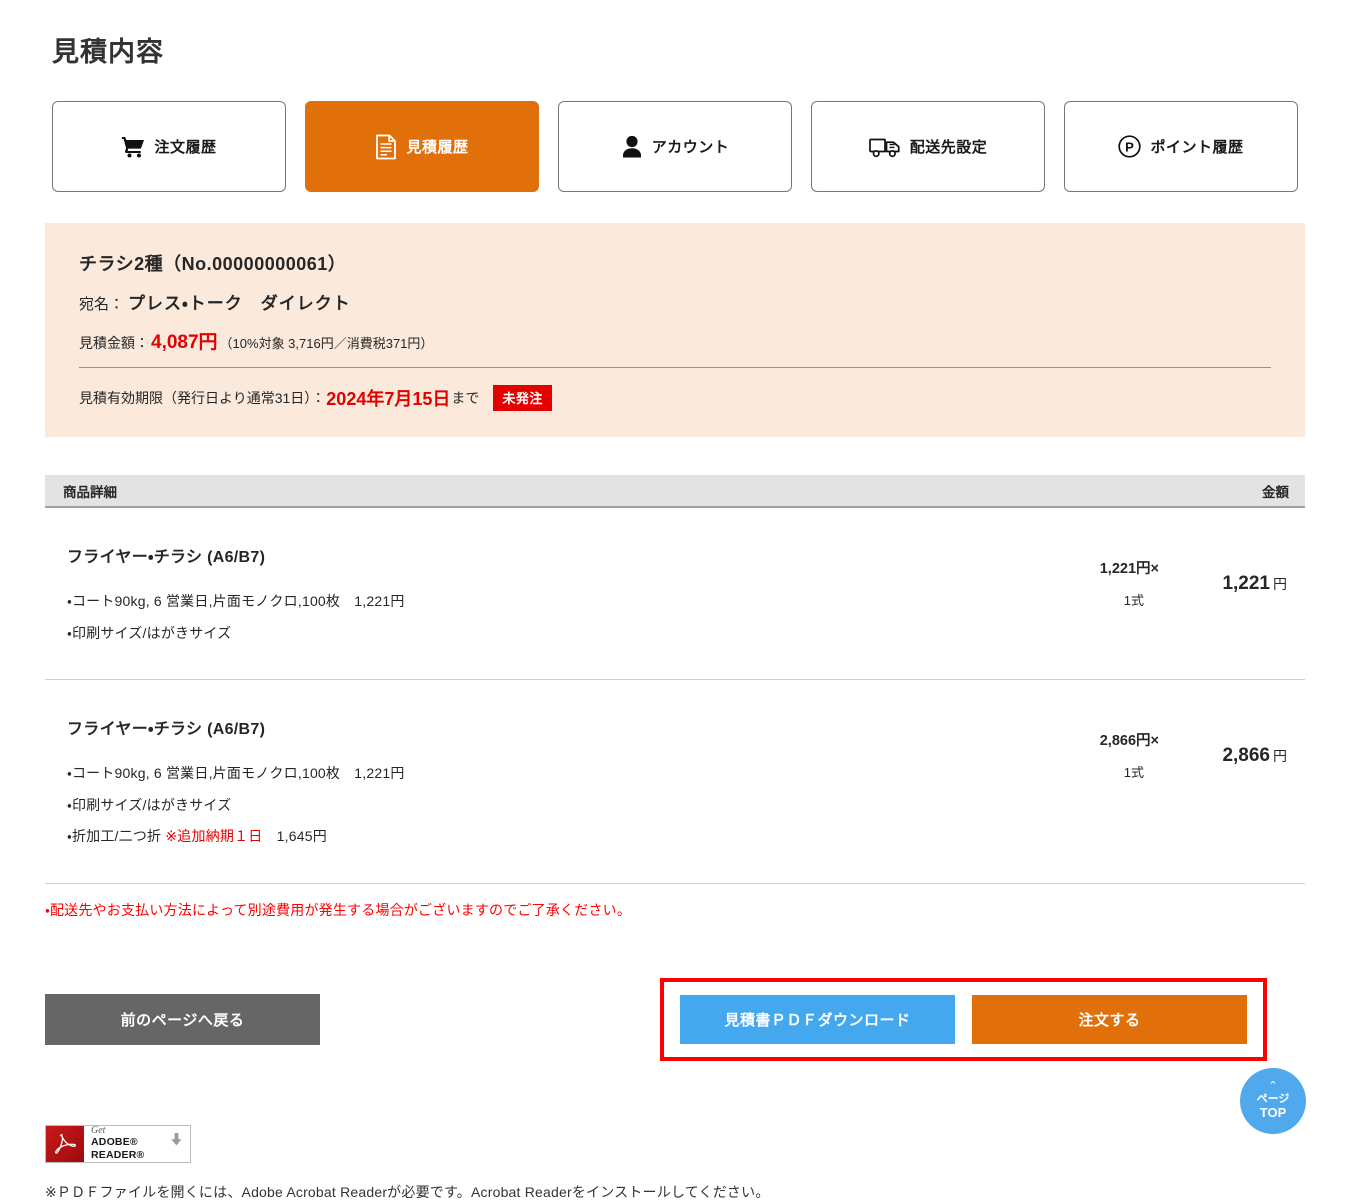 This screenshot has height=1202, width=1350. I want to click on adobe-badge-text: Get ADOBE® READER®, so click(137, 1143).